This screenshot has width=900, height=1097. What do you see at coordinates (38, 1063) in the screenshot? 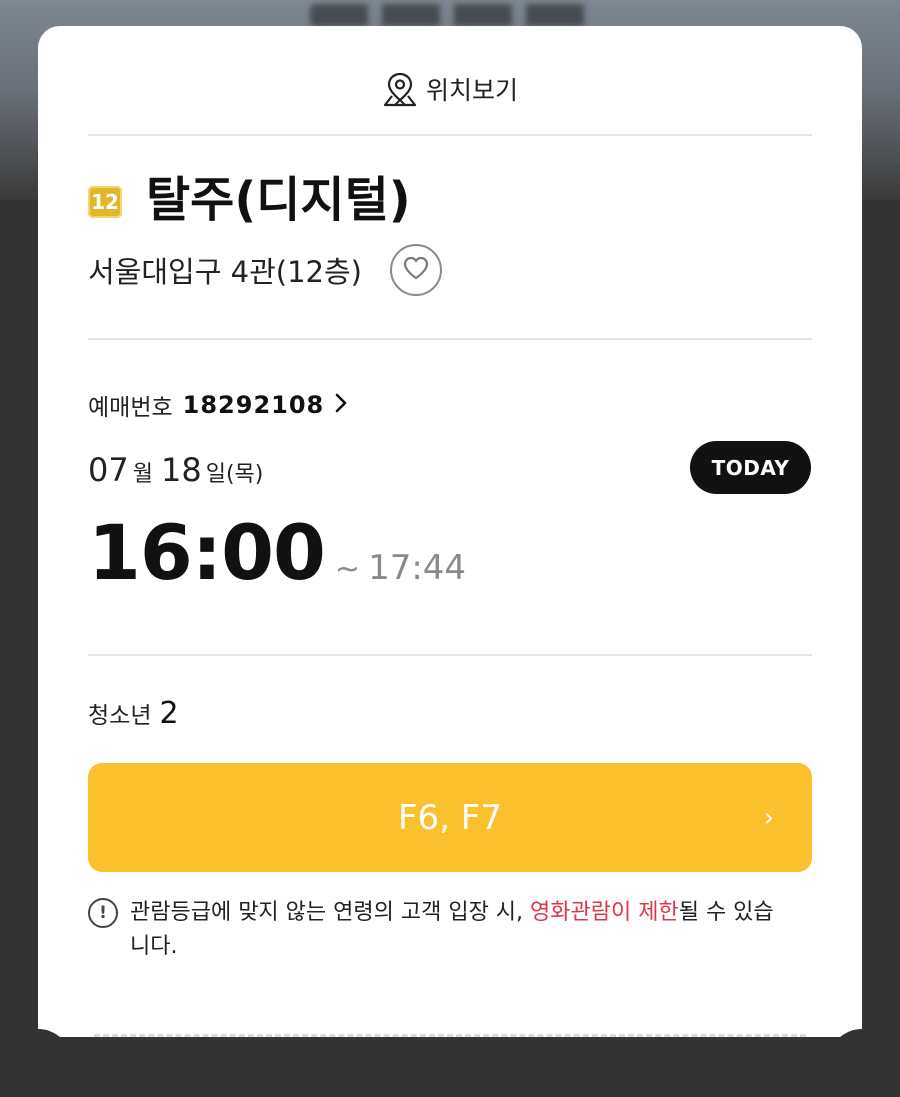
I see `ticket-notch-left` at bounding box center [38, 1063].